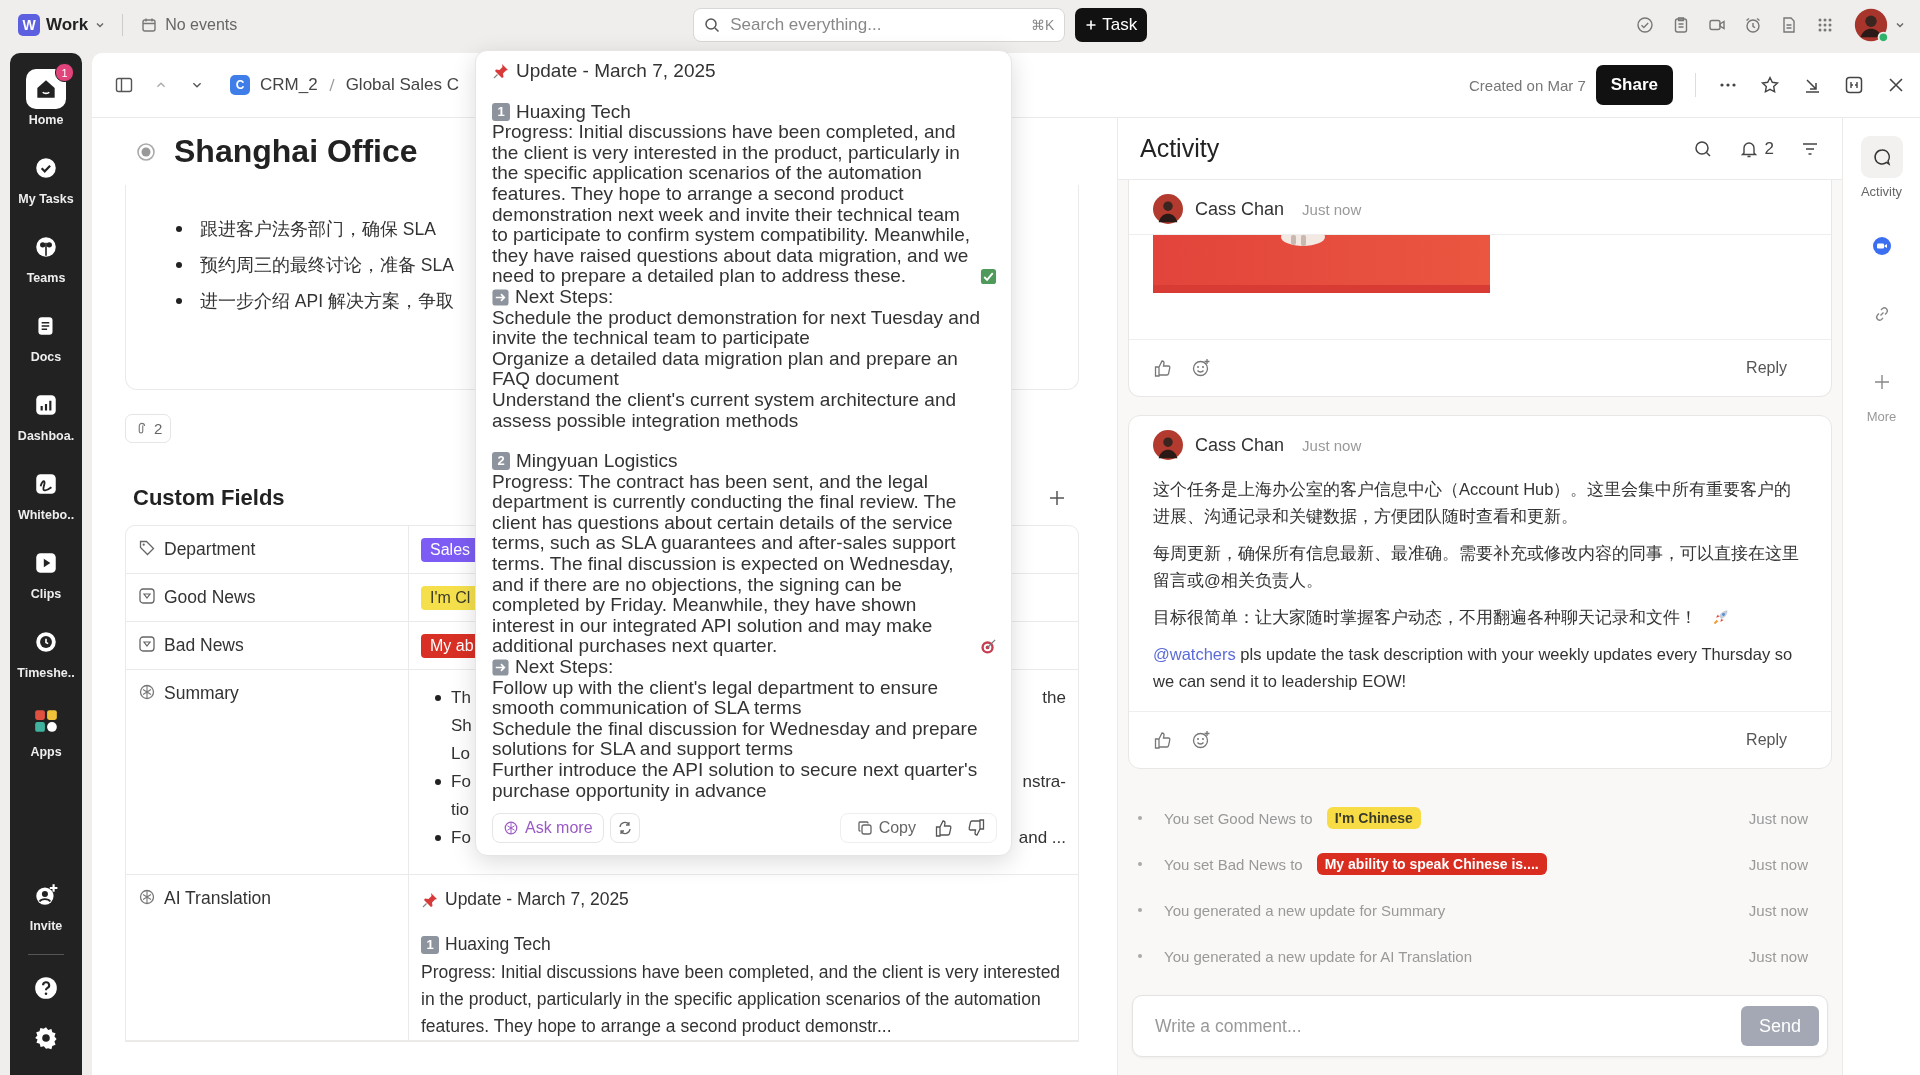 This screenshot has width=1920, height=1075. I want to click on mention-link: @watchers, so click(1194, 654).